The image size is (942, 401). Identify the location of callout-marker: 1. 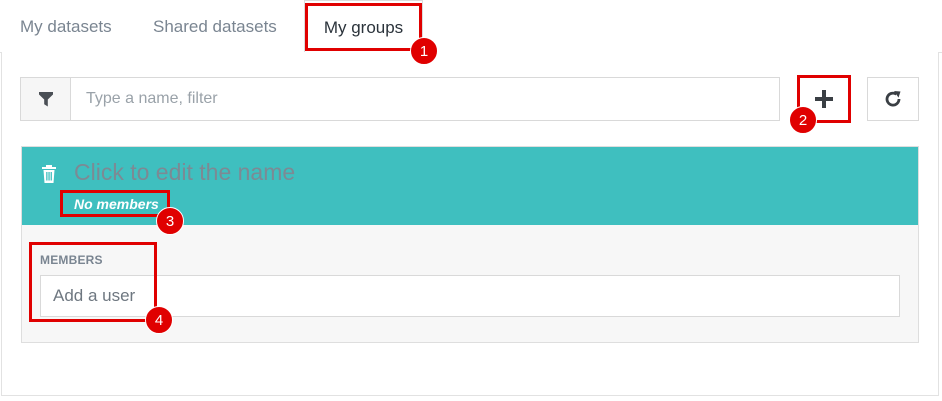
(424, 51).